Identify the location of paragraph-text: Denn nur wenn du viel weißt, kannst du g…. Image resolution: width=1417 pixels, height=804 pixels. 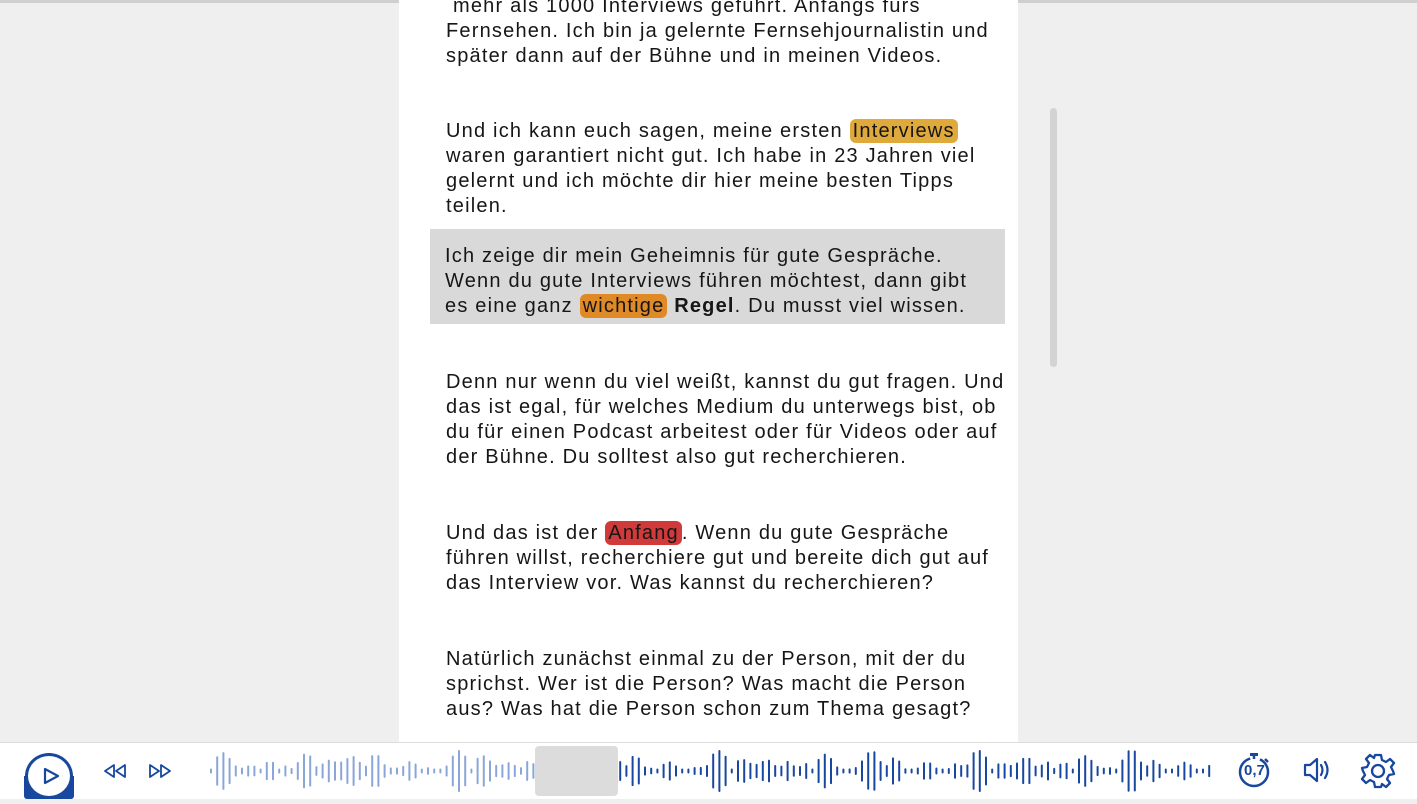
(725, 419).